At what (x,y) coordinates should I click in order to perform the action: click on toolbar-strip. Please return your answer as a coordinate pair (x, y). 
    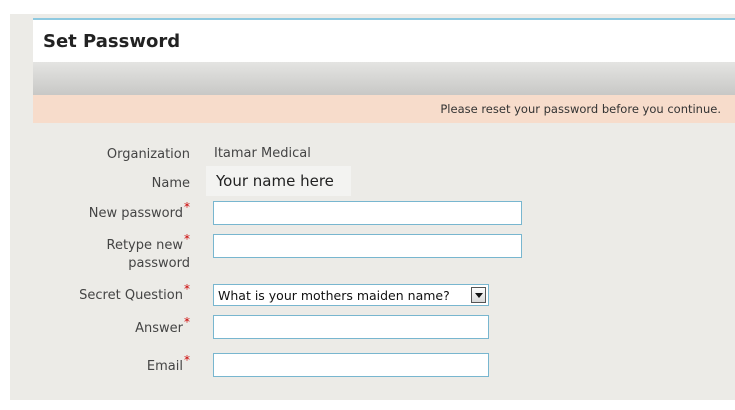
    Looking at the image, I should click on (384, 78).